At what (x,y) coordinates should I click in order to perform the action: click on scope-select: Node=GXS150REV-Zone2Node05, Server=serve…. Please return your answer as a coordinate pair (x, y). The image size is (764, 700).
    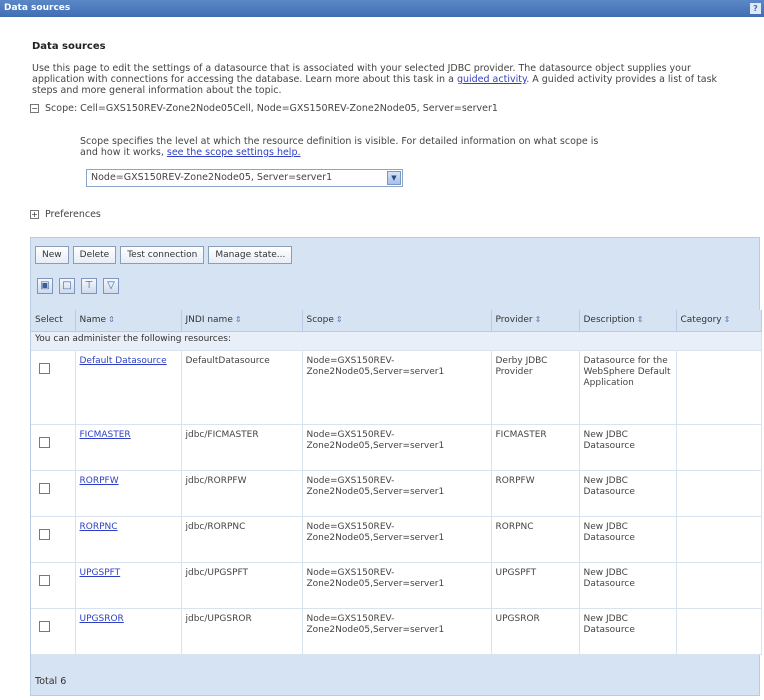
    Looking at the image, I should click on (244, 178).